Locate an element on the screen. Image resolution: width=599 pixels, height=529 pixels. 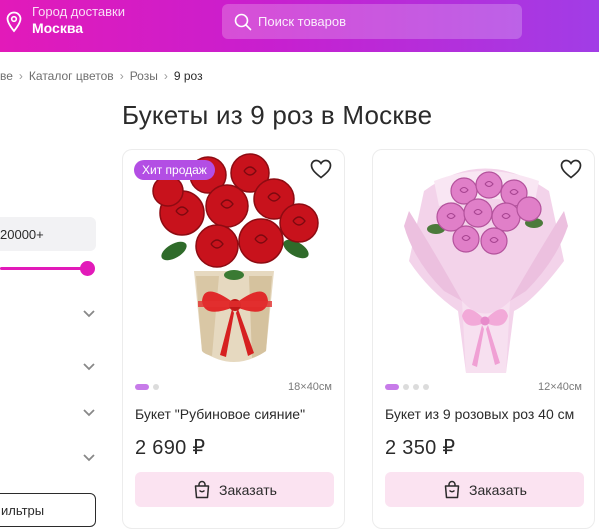
product-size: 12×40см is located at coordinates (560, 387).